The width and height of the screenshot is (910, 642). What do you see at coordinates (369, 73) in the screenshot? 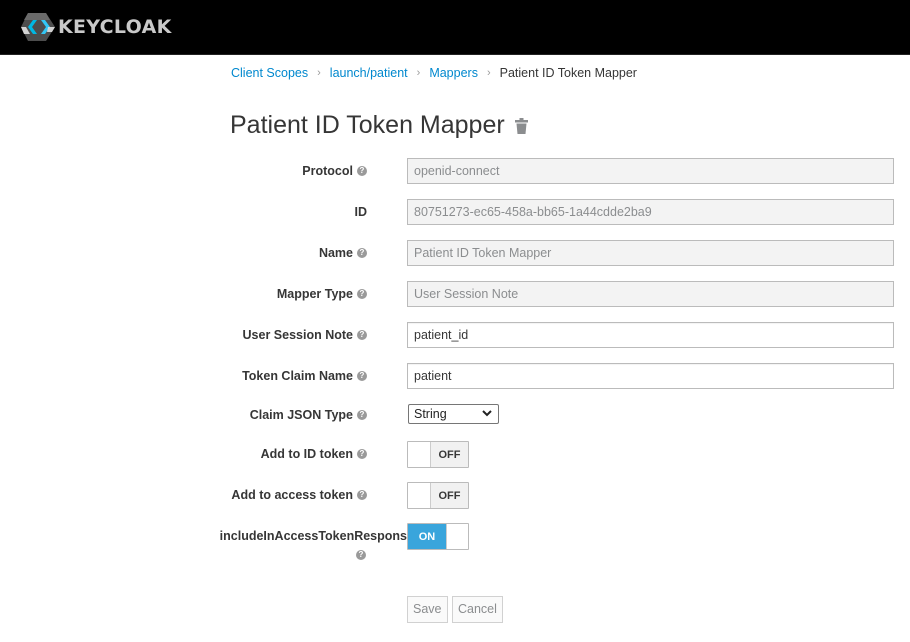
I see `breadcrumb-launch-patient: launch/patient` at bounding box center [369, 73].